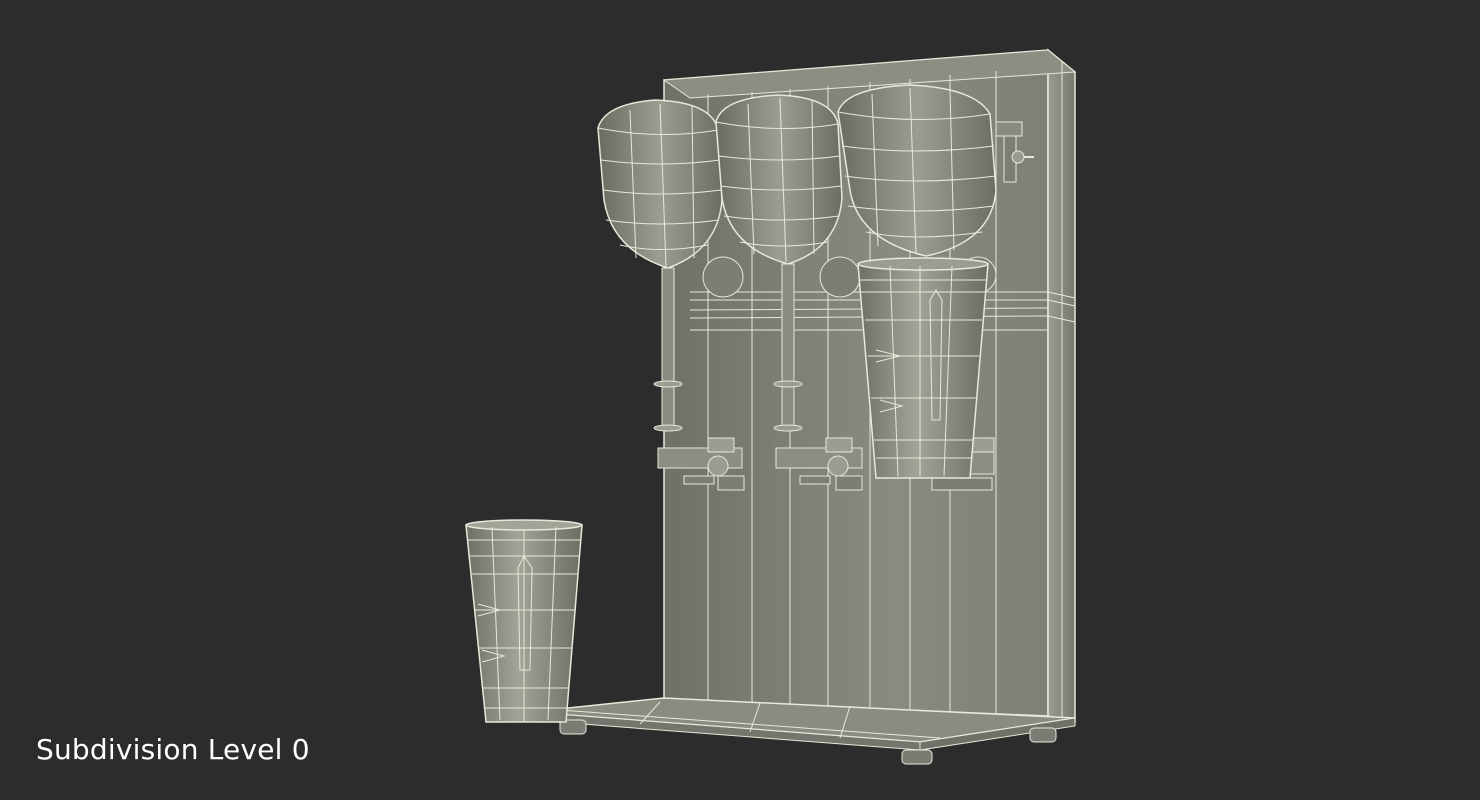 The image size is (1480, 800). I want to click on mounted-cup, so click(923, 368).